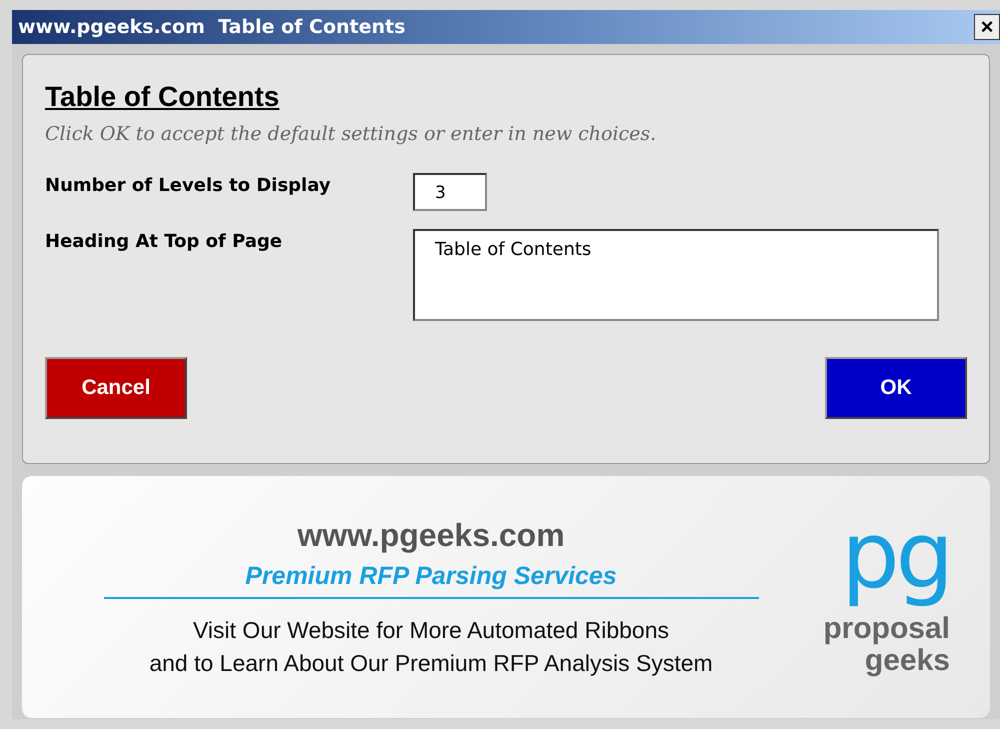  Describe the element at coordinates (351, 134) in the screenshot. I see `instruction-text: Click OK to accept the default settings or enter in new choices.` at that location.